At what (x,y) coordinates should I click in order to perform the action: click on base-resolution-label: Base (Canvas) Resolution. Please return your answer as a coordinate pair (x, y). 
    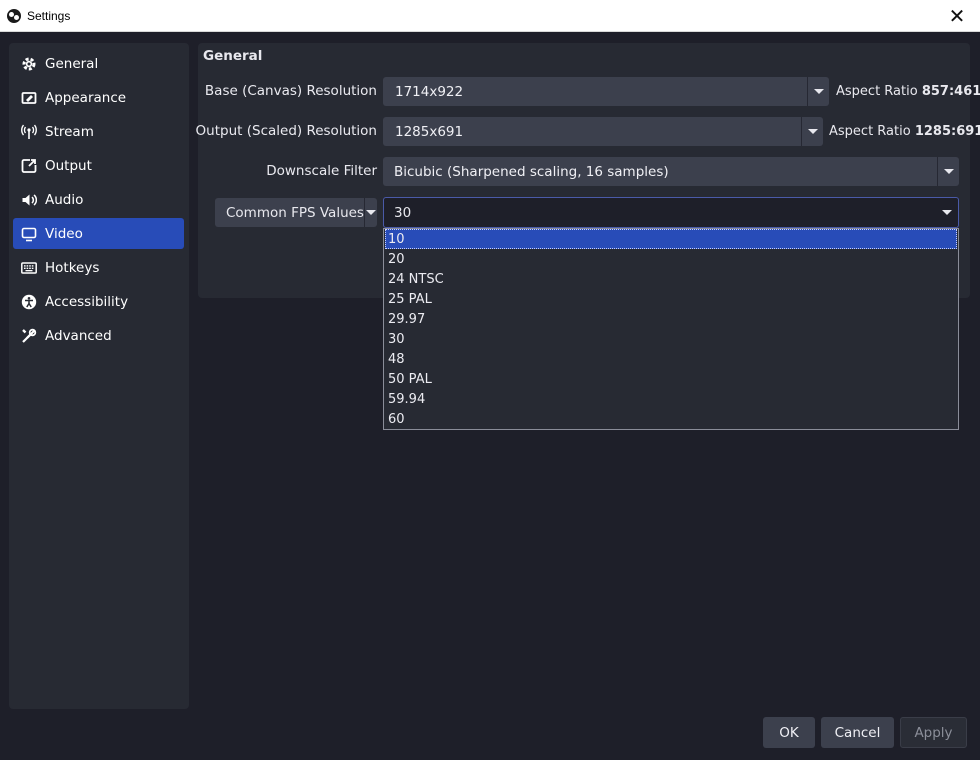
    Looking at the image, I should click on (290, 91).